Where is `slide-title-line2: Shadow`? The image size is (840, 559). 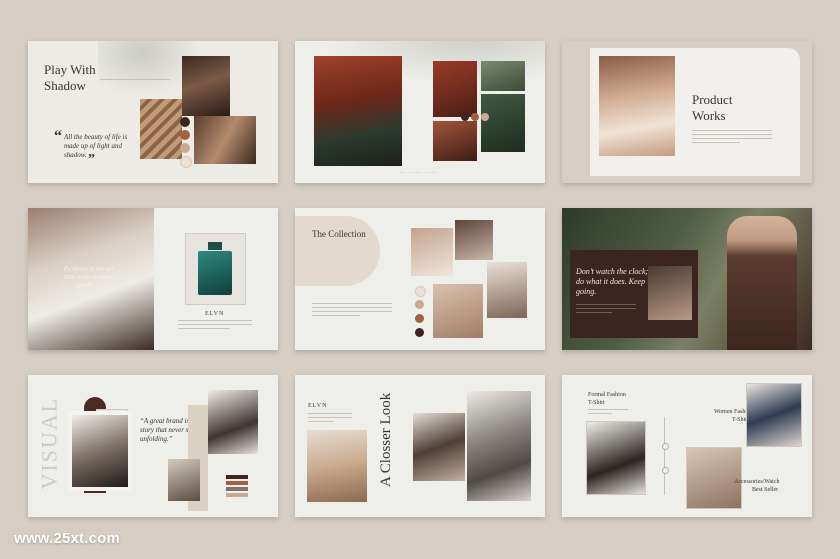 slide-title-line2: Shadow is located at coordinates (65, 85).